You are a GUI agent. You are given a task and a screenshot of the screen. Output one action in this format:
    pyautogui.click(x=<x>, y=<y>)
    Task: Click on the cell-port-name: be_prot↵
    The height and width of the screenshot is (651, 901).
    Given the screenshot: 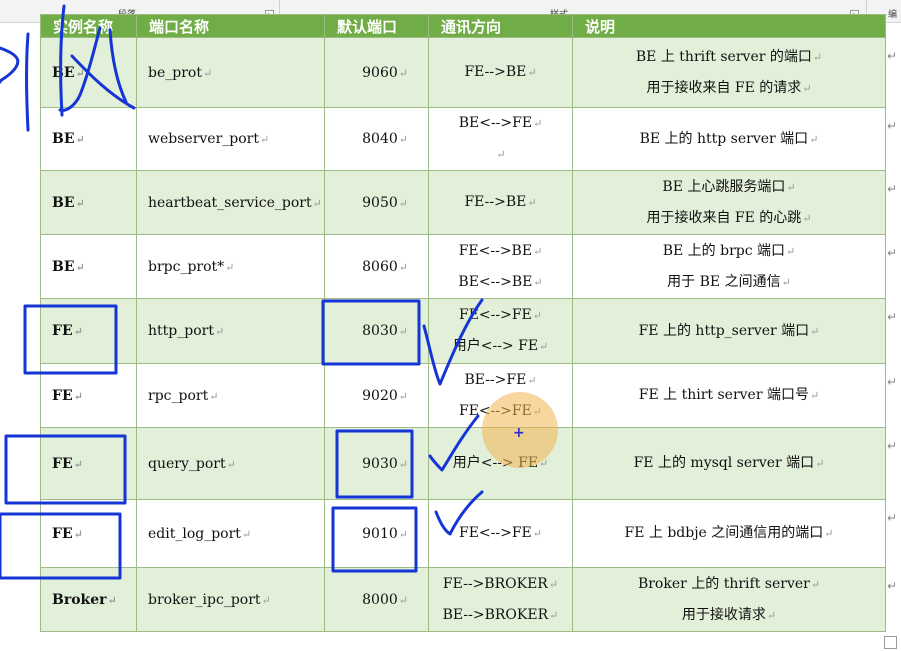 What is the action you would take?
    pyautogui.click(x=230, y=72)
    